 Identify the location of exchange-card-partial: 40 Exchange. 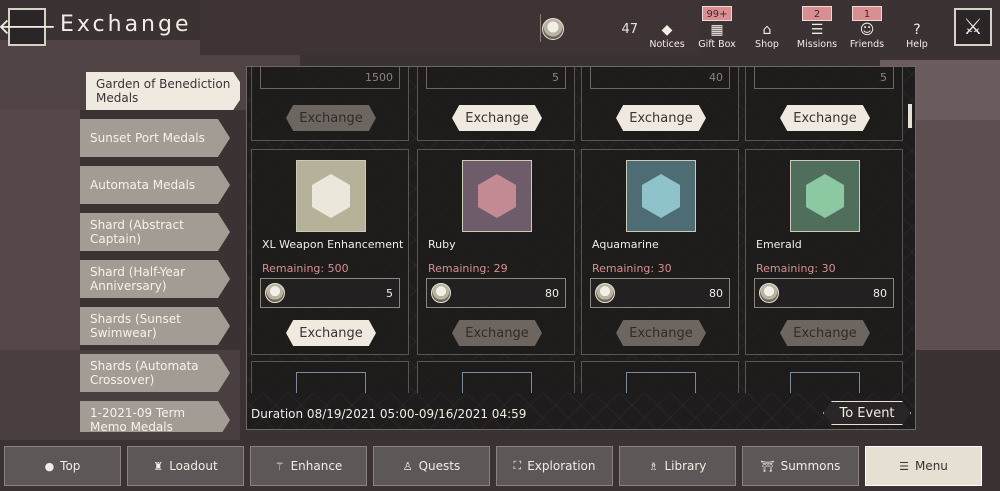
(660, 104).